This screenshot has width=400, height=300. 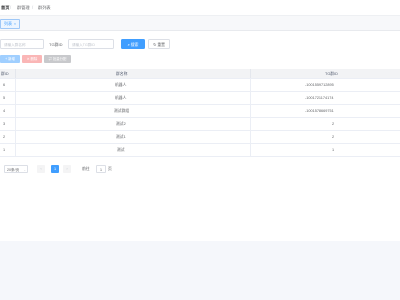 I want to click on tag-label: 列表, so click(x=8, y=23).